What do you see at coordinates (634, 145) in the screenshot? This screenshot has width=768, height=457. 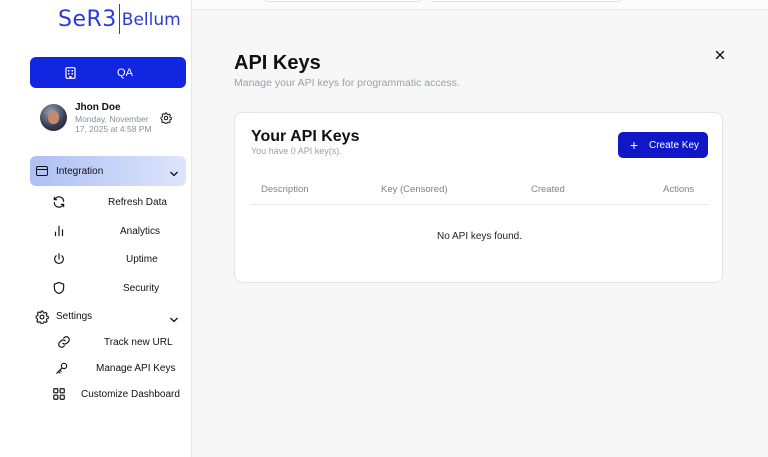 I see `plus-icon: +` at bounding box center [634, 145].